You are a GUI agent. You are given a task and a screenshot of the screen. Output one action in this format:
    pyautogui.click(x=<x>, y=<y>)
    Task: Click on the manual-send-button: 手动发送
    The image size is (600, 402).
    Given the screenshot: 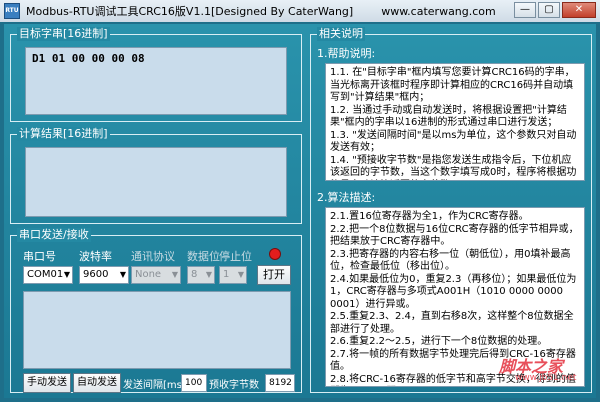 What is the action you would take?
    pyautogui.click(x=47, y=383)
    